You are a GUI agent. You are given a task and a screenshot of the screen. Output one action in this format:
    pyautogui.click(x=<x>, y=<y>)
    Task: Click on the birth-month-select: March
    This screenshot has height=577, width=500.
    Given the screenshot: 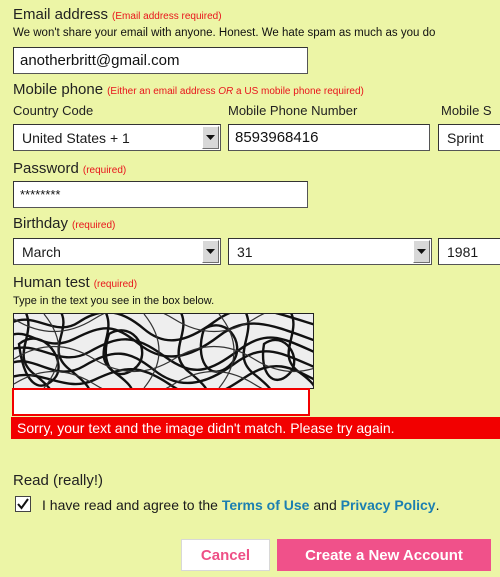 What is the action you would take?
    pyautogui.click(x=117, y=251)
    